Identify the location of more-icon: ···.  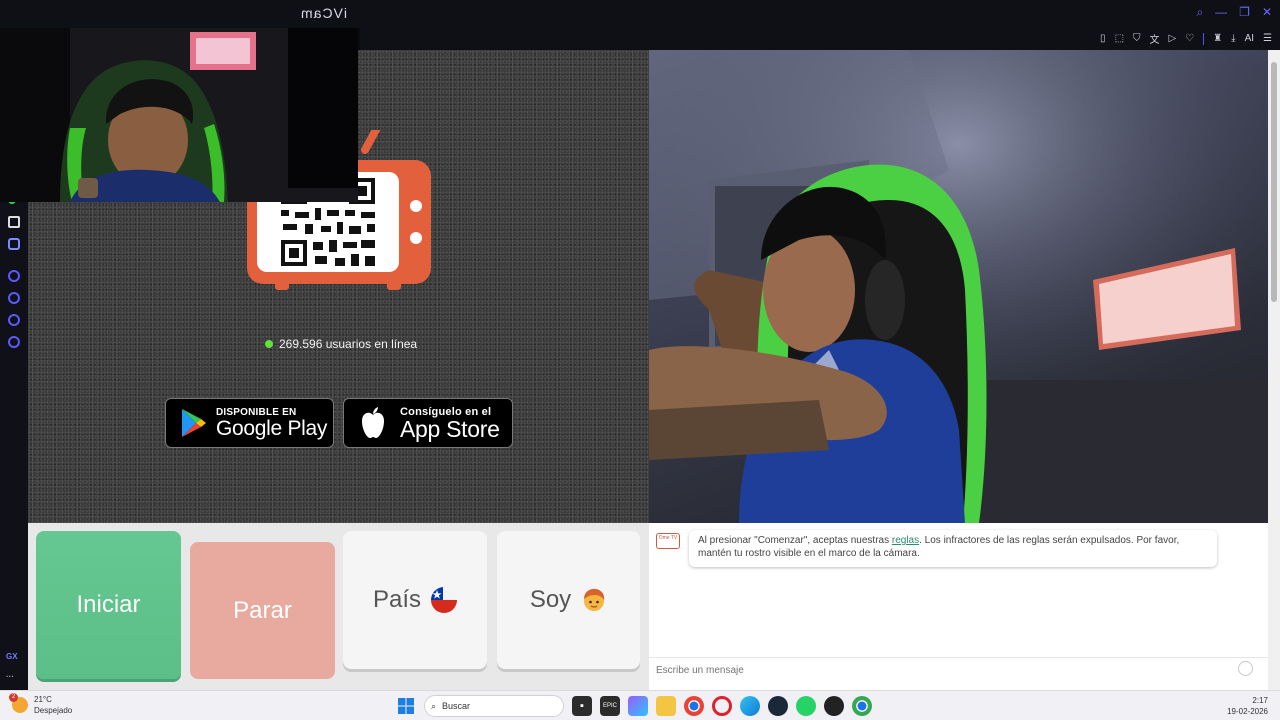
(10, 676).